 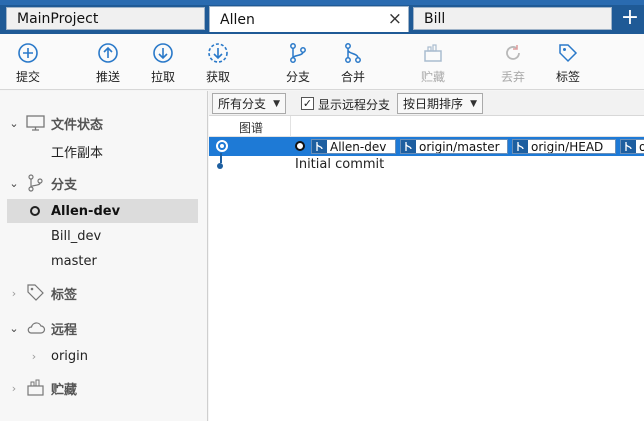 What do you see at coordinates (512, 77) in the screenshot?
I see `discard-label: 丢弃` at bounding box center [512, 77].